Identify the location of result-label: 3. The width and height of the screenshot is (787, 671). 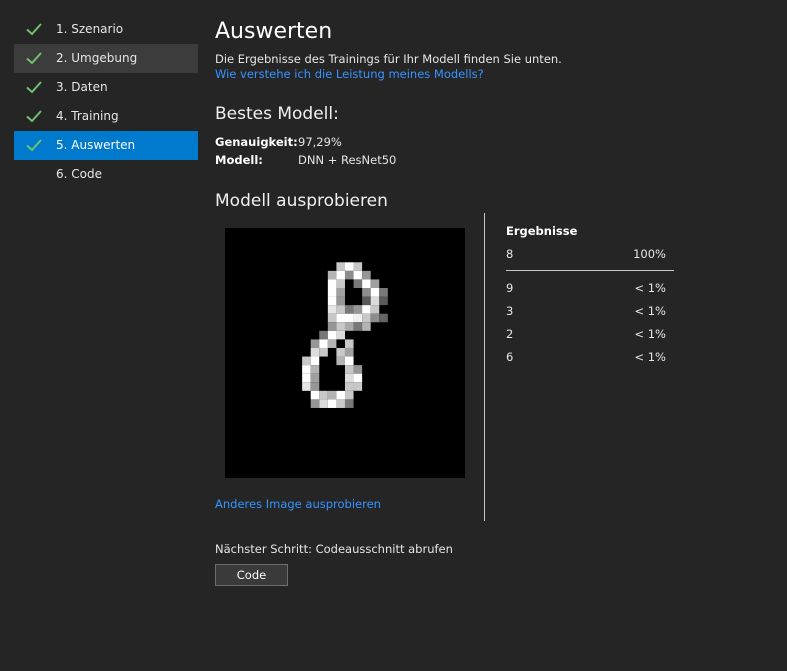
(510, 311).